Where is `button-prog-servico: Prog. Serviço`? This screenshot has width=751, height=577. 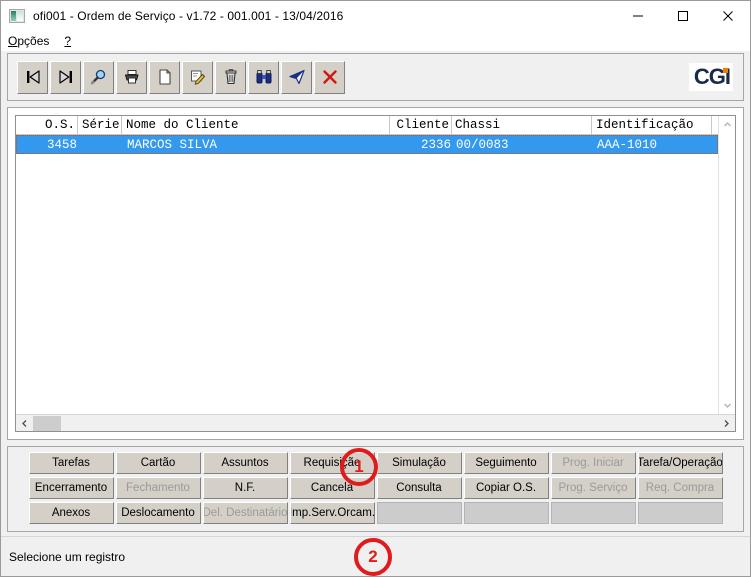
button-prog-servico: Prog. Serviço is located at coordinates (593, 488).